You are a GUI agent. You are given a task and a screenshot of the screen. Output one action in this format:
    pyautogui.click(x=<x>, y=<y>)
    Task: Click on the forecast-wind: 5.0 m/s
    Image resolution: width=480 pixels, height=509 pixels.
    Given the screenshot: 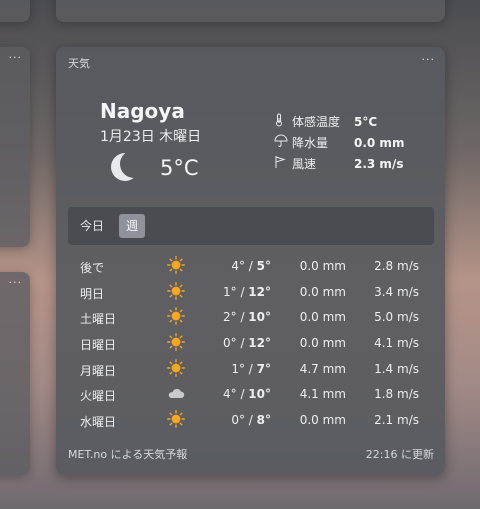 What is the action you would take?
    pyautogui.click(x=396, y=317)
    